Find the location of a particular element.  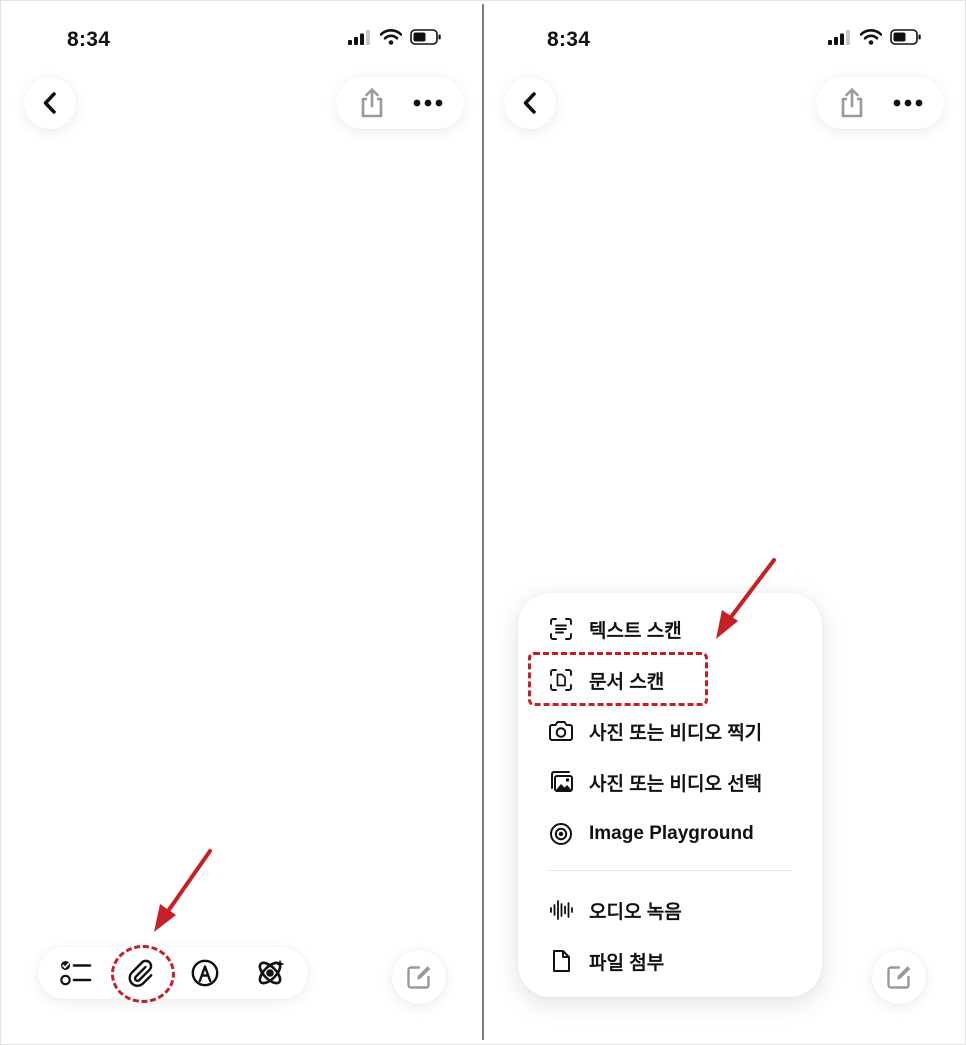

menu-item-choose-photo: 사진 또는 비디오 선택 is located at coordinates (655, 782).